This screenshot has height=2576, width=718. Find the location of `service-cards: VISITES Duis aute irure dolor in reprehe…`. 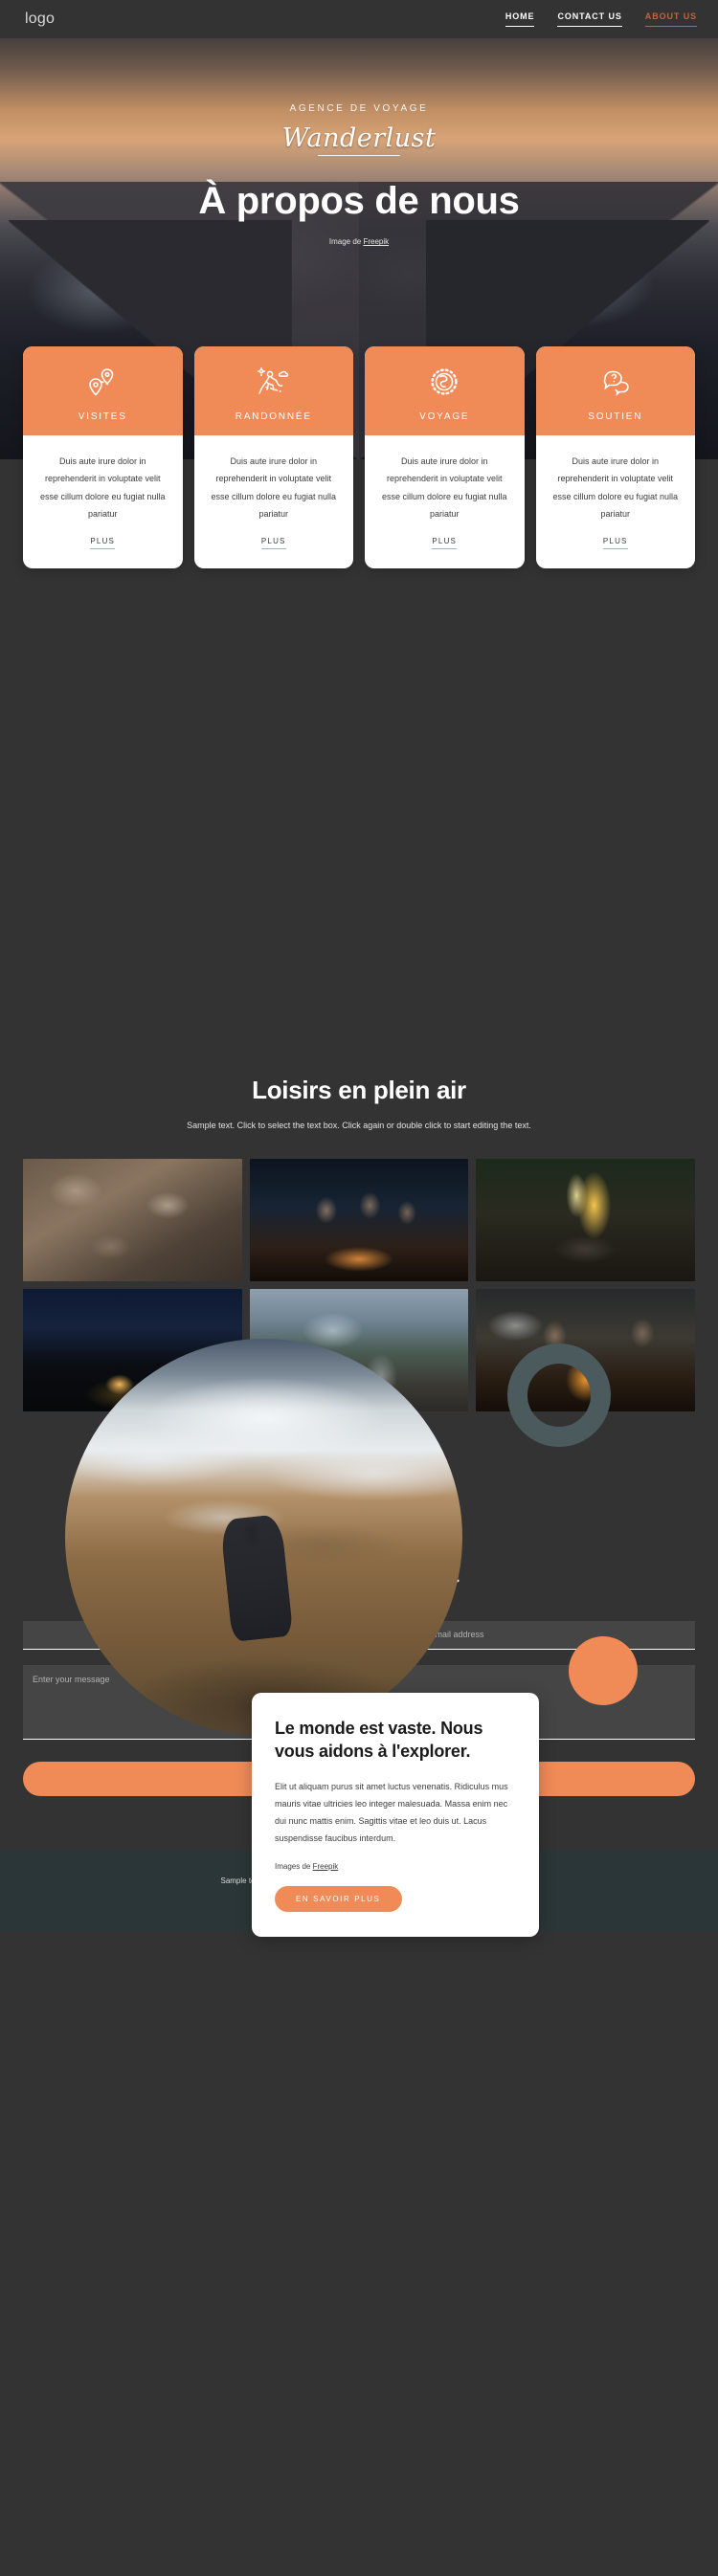

service-cards: VISITES Duis aute irure dolor in reprehe… is located at coordinates (359, 457).